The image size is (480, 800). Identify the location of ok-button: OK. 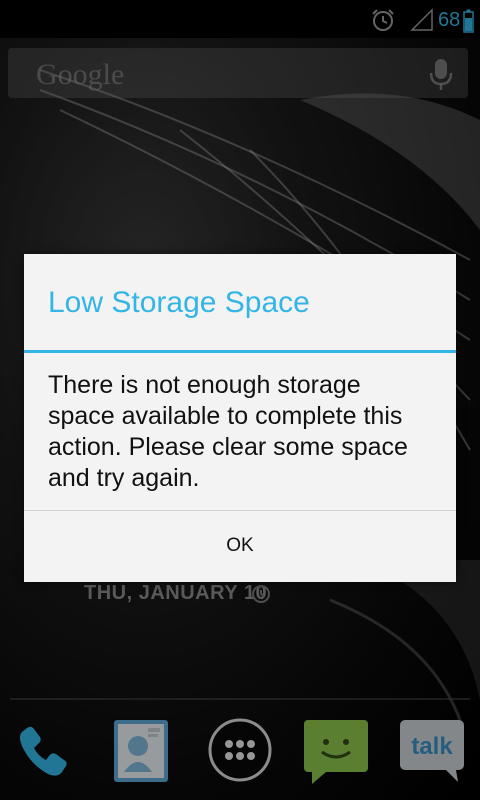
(240, 546).